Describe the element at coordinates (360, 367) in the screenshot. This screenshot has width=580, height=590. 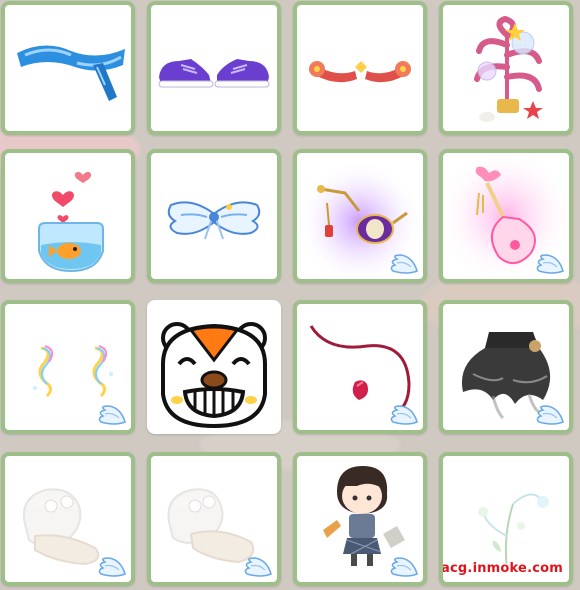
I see `item-card-devil-tail` at that location.